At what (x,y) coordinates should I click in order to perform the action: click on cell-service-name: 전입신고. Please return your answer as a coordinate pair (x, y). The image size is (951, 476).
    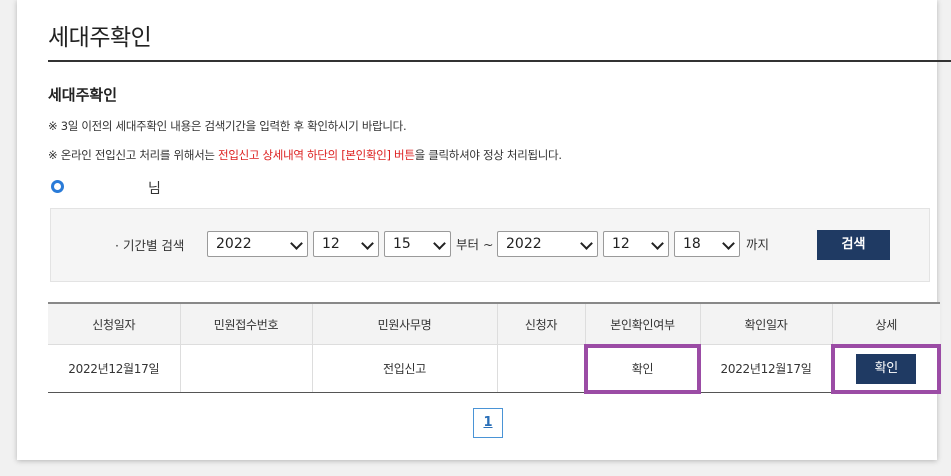
    Looking at the image, I should click on (404, 368).